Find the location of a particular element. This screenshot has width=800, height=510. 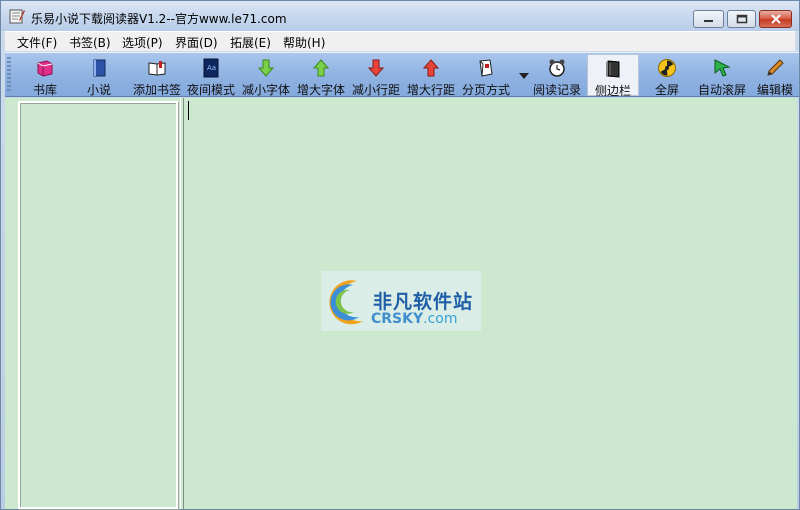

minimize-icon is located at coordinates (708, 21).